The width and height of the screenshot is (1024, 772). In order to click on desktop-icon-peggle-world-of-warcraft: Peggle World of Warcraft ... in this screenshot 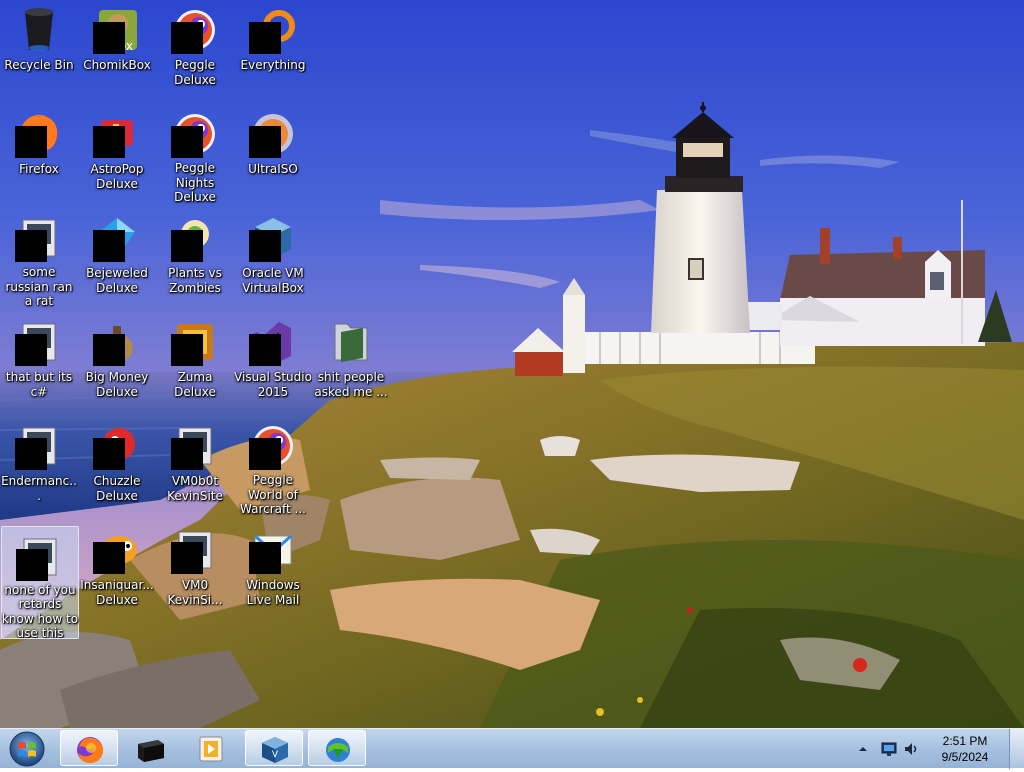, I will do `click(273, 466)`.